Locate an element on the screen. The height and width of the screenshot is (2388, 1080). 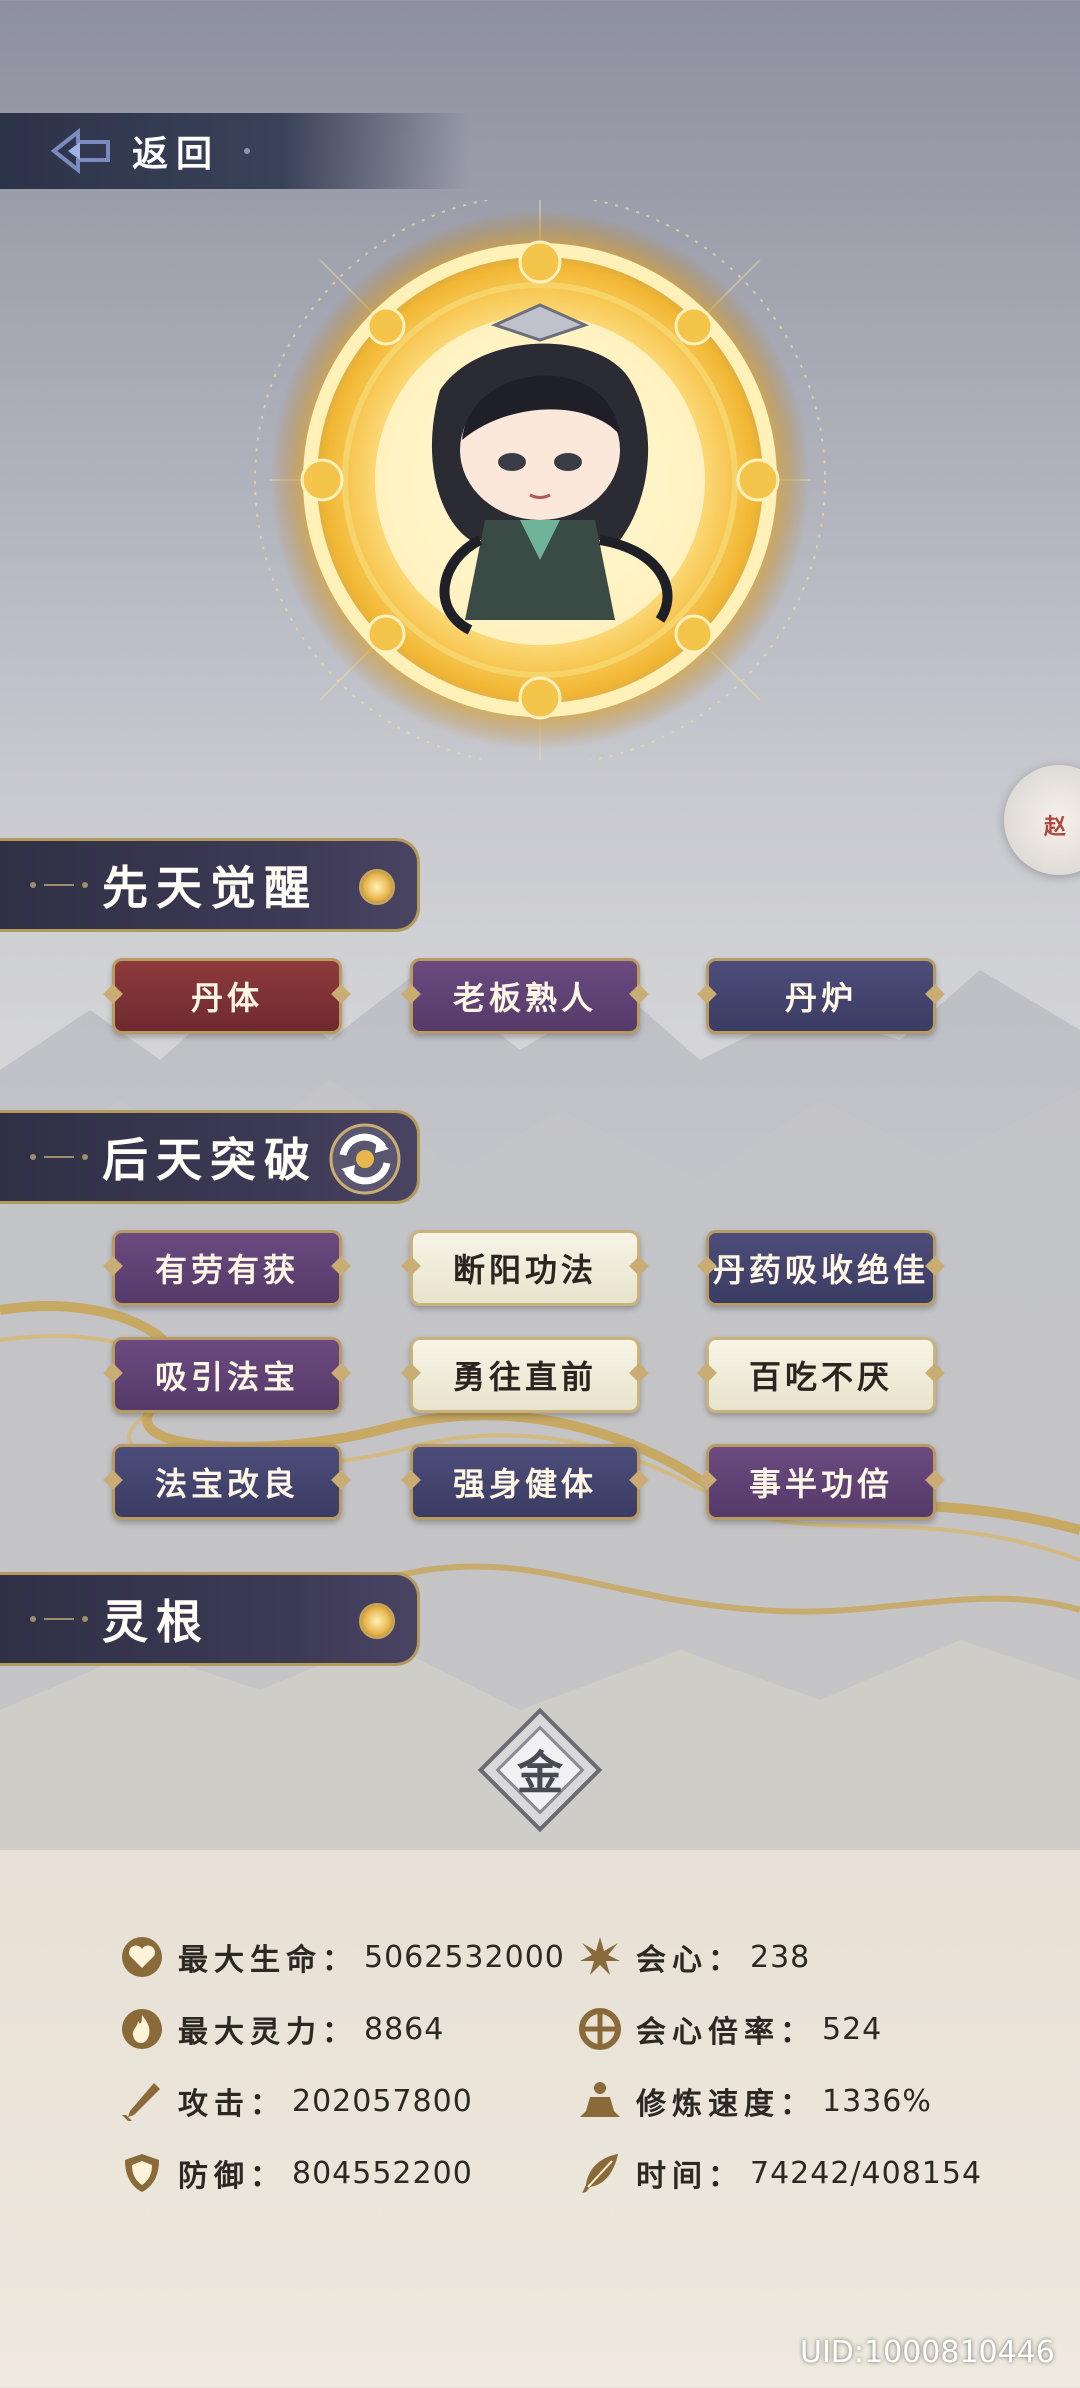
section-header-acquired: 后天突破 is located at coordinates (210, 1157).